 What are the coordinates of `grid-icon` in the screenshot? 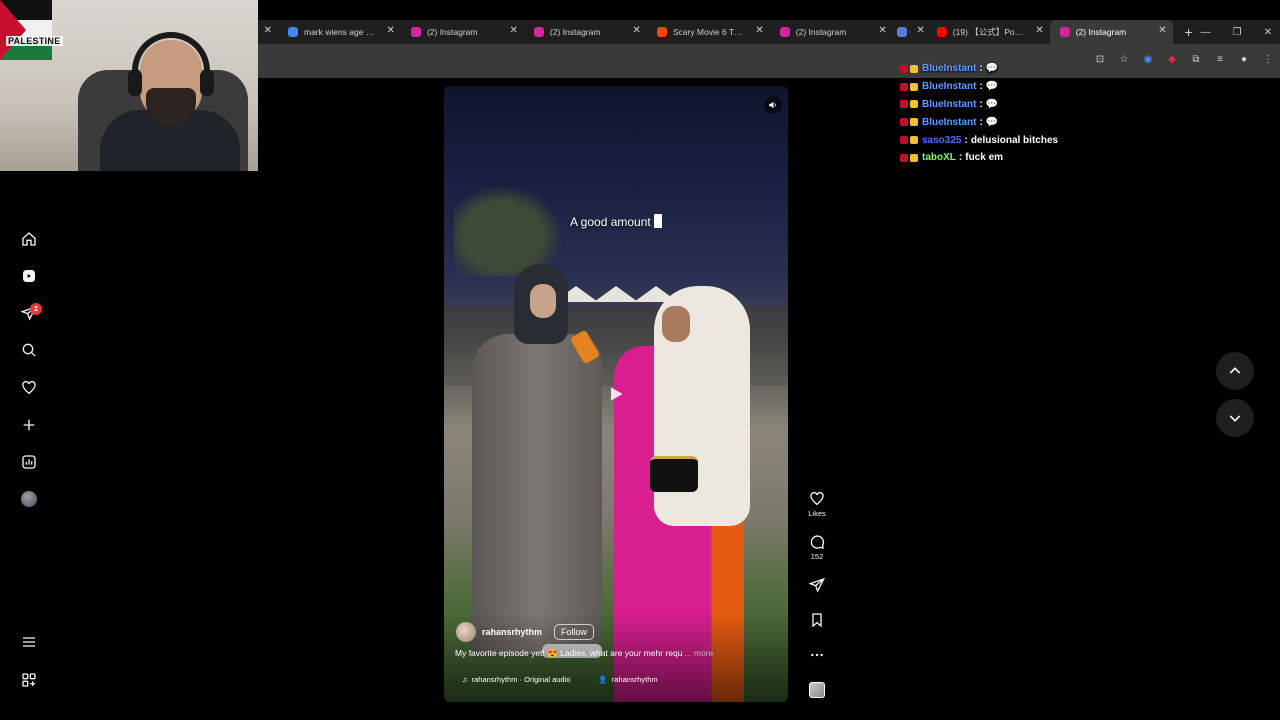 It's located at (29, 680).